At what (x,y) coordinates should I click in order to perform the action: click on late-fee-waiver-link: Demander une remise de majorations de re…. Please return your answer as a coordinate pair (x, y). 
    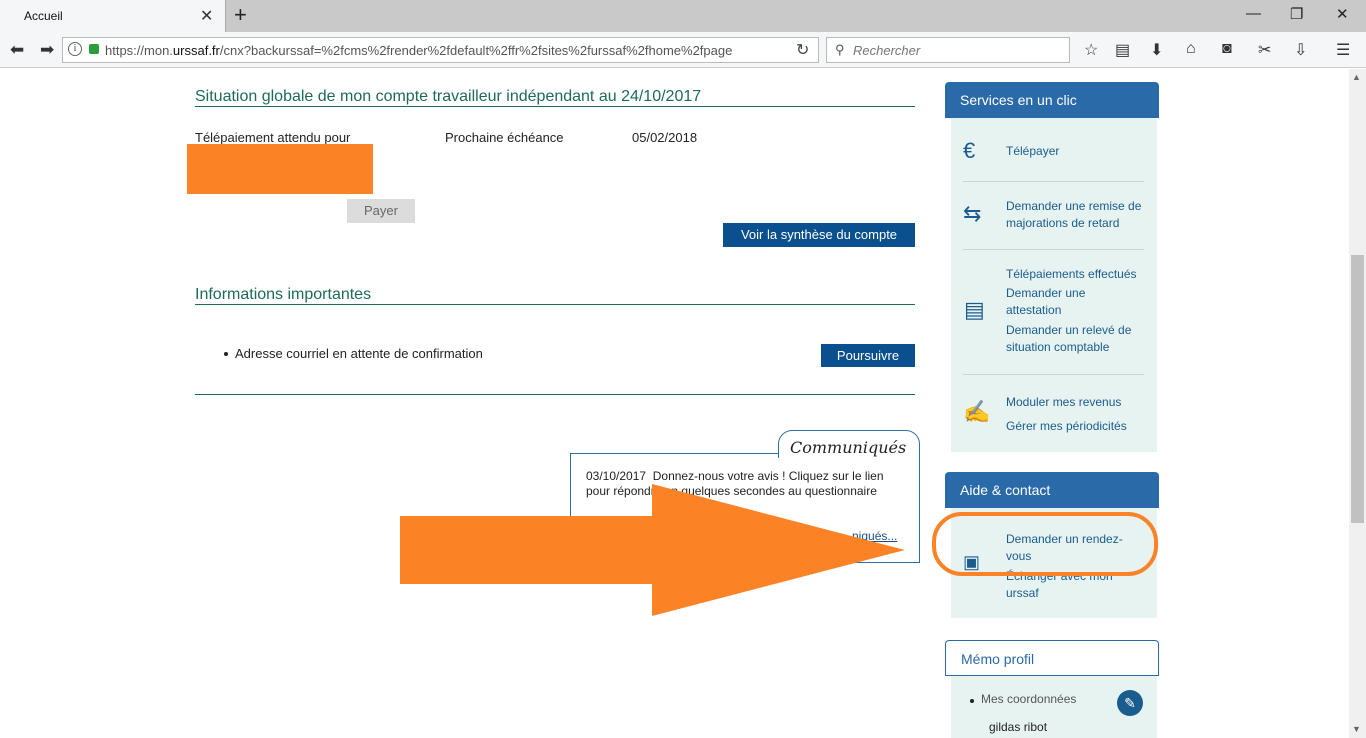
    Looking at the image, I should click on (1078, 215).